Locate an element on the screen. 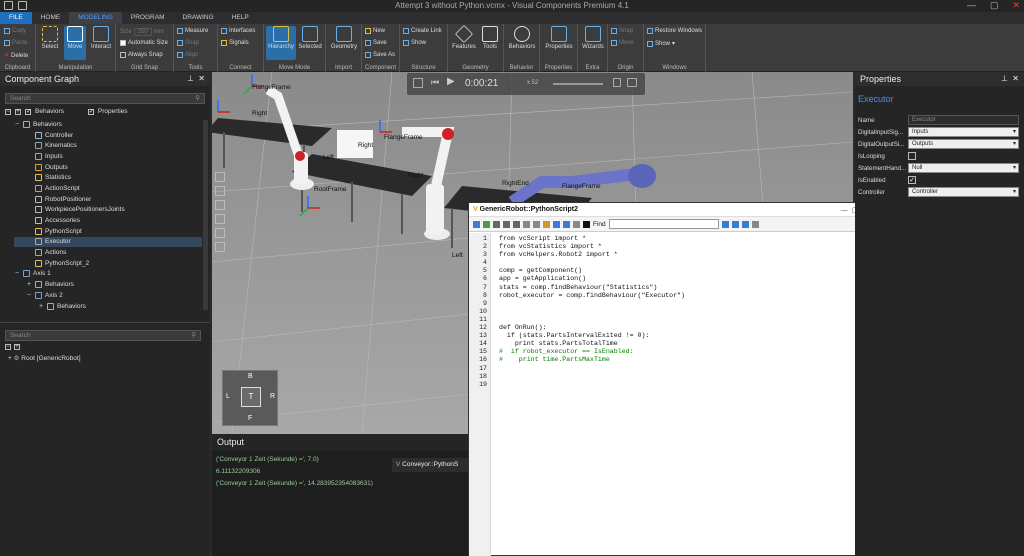  maximize-icon: ▢ is located at coordinates (994, 5).